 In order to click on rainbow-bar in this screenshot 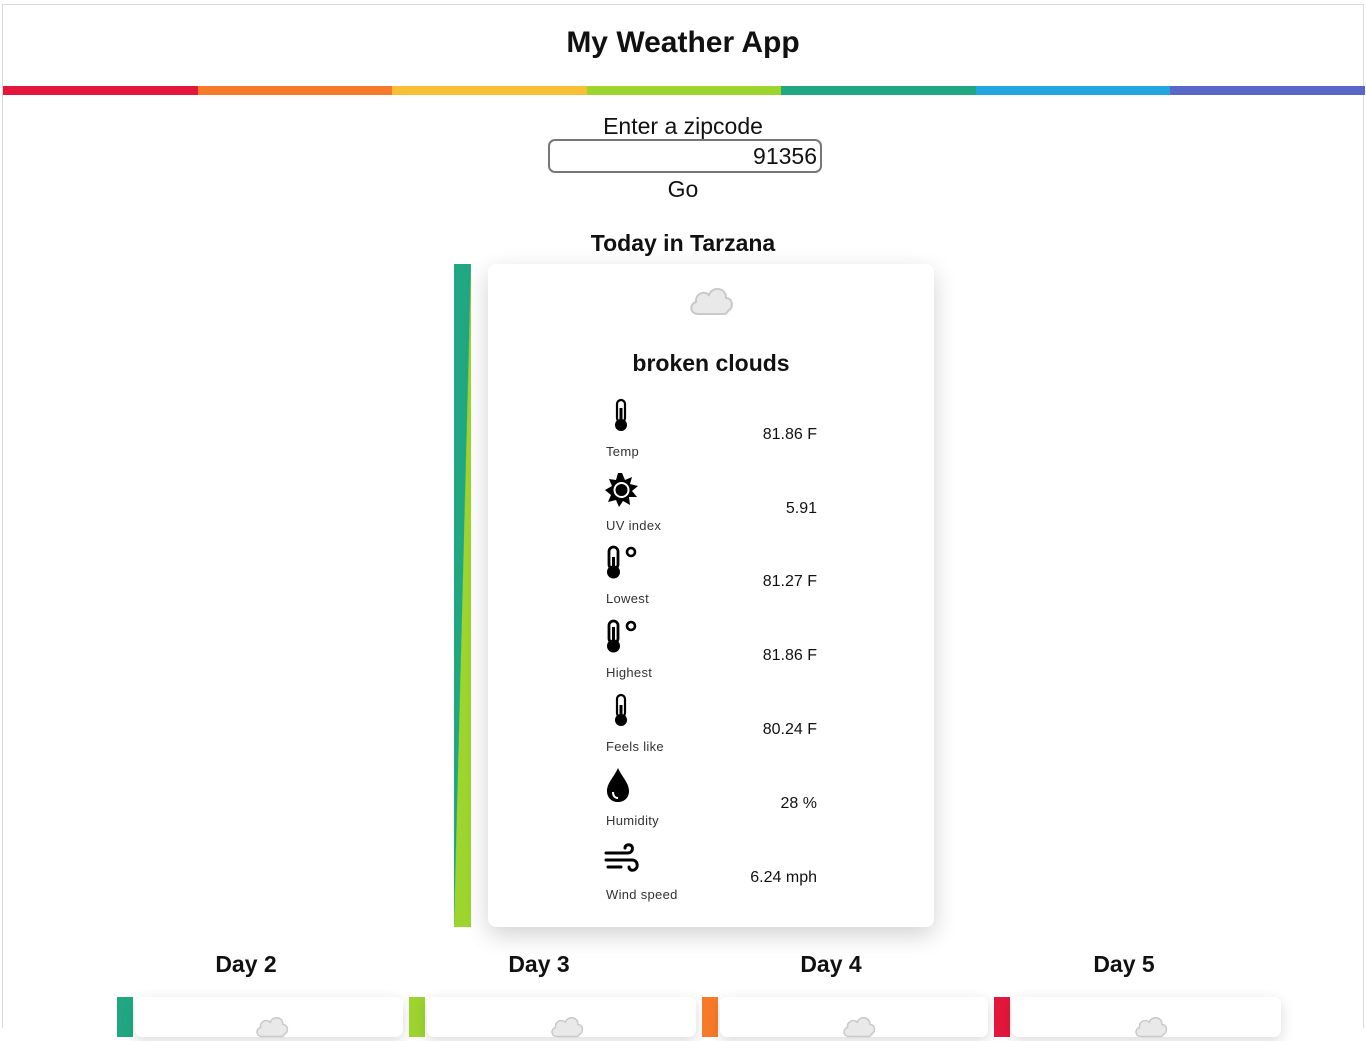, I will do `click(684, 90)`.